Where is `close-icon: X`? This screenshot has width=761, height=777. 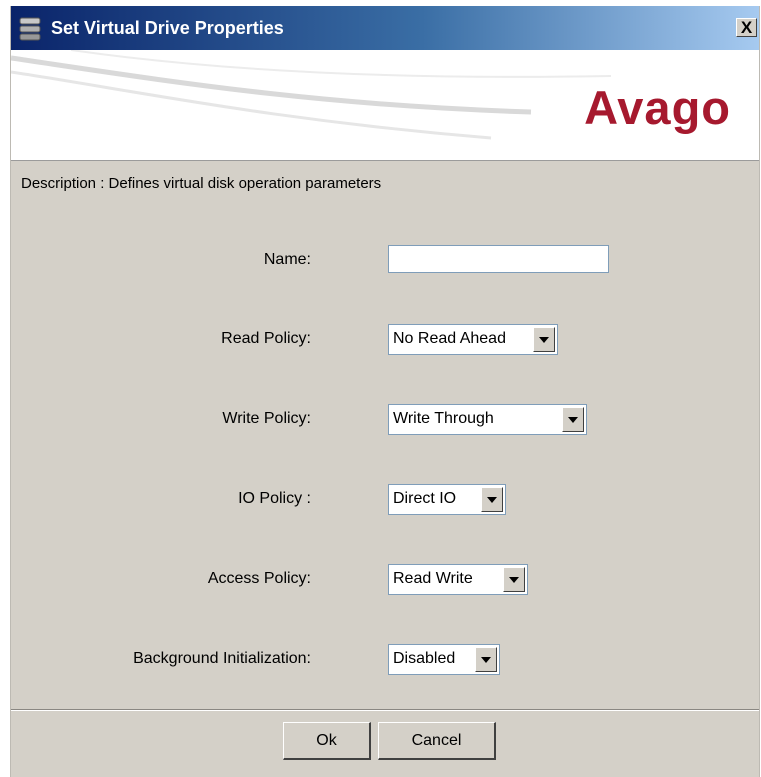 close-icon: X is located at coordinates (746, 27).